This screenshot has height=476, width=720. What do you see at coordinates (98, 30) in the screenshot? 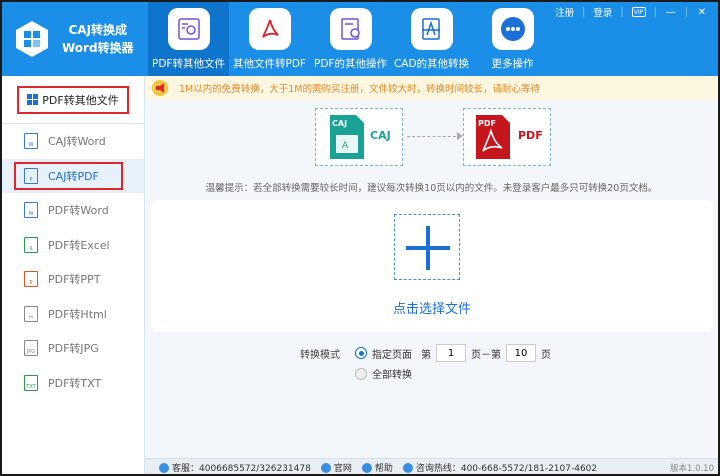
I see `brand-line1: CAJ转换成` at bounding box center [98, 30].